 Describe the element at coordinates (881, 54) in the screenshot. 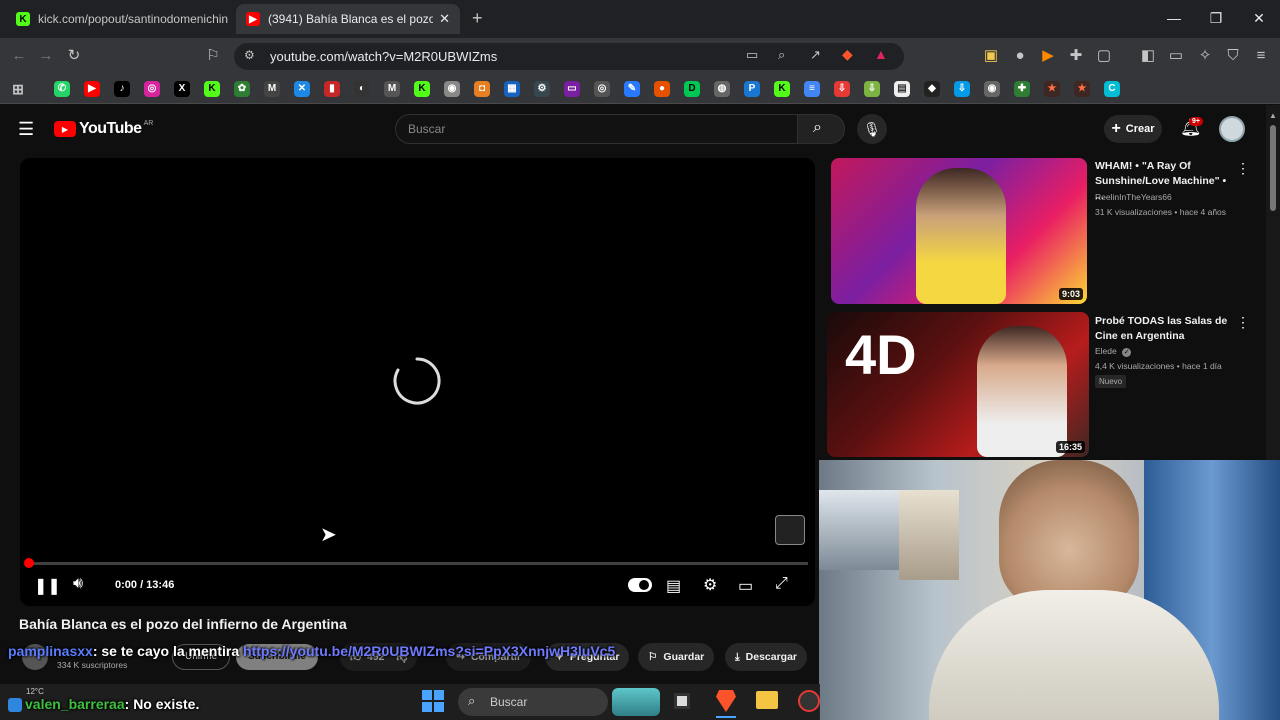

I see `brave-rewards-icon: ▲` at that location.